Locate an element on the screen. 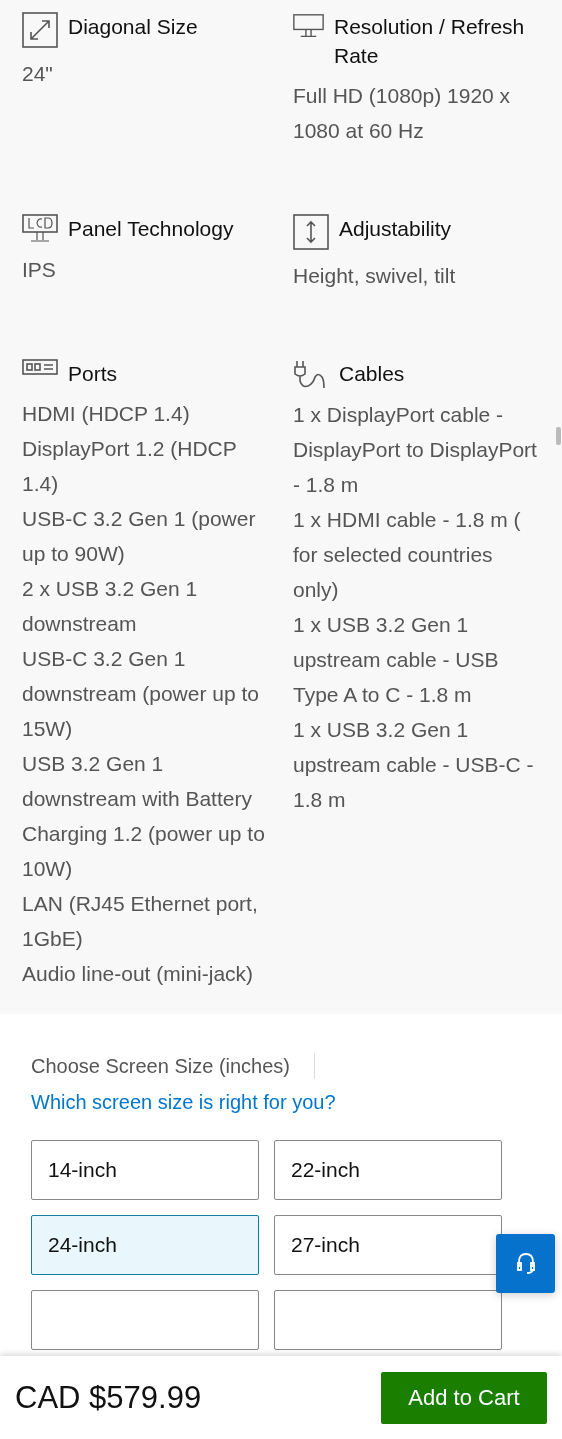  spec-title: Diagonal Size is located at coordinates (133, 27).